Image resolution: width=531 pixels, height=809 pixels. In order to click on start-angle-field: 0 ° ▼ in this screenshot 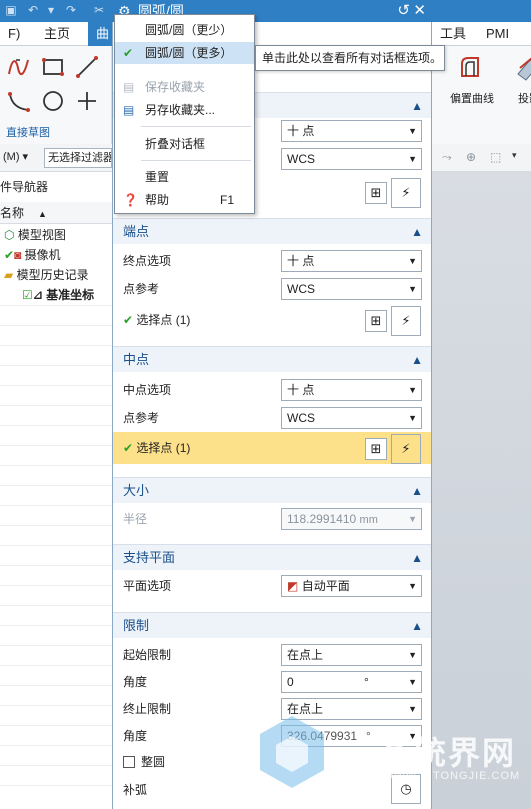, I will do `click(351, 682)`.